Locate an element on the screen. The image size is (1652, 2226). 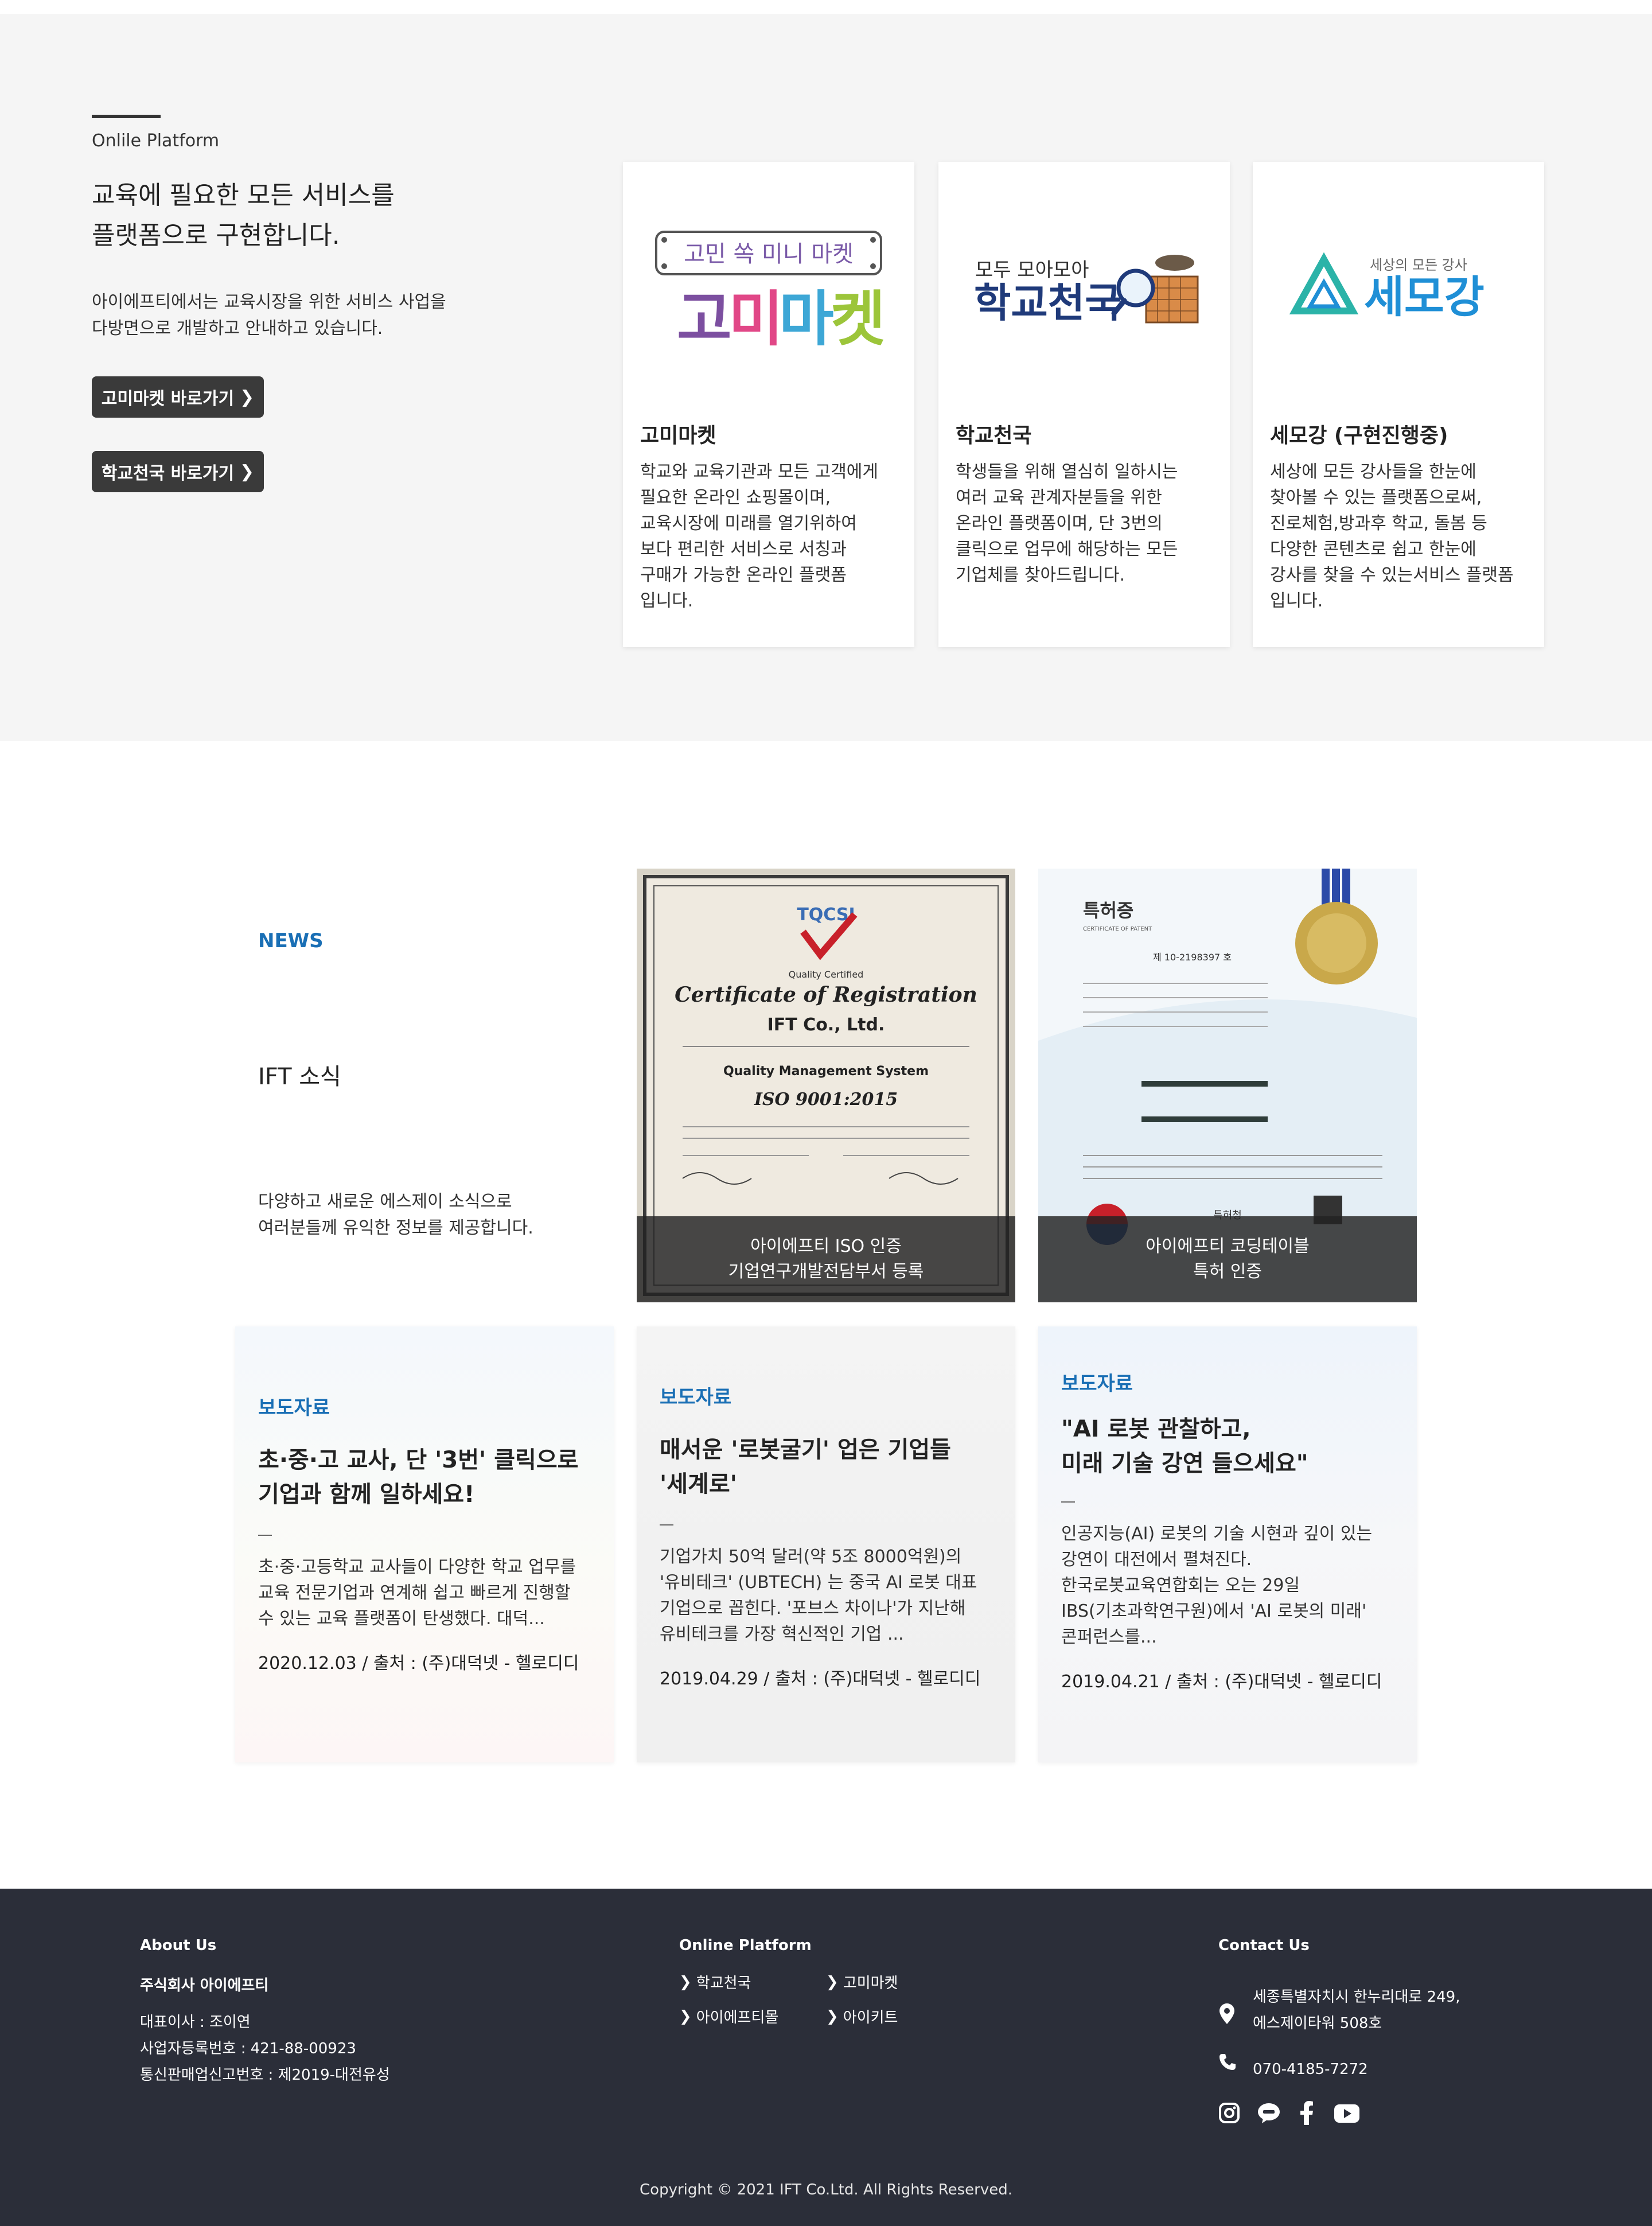
press-body-line: IBS(기초과학연구원)에서 'AI 로봇의 미래' is located at coordinates (1214, 1611).